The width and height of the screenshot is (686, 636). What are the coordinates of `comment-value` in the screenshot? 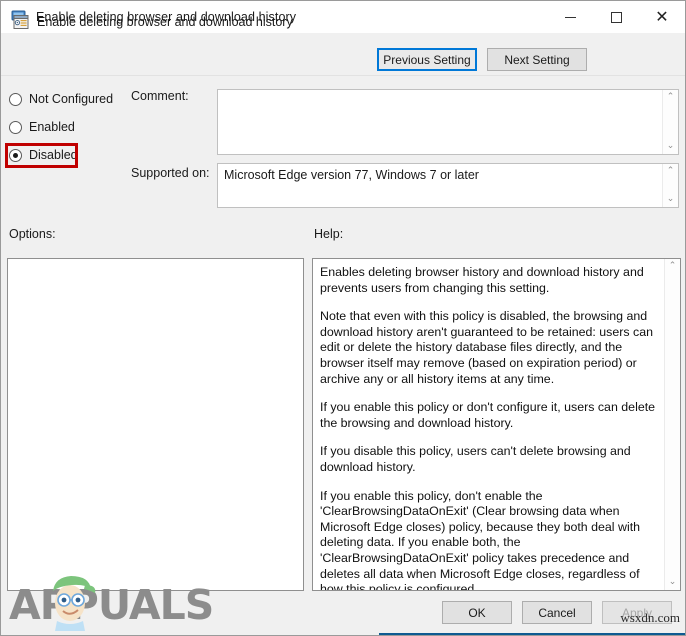 It's located at (440, 122).